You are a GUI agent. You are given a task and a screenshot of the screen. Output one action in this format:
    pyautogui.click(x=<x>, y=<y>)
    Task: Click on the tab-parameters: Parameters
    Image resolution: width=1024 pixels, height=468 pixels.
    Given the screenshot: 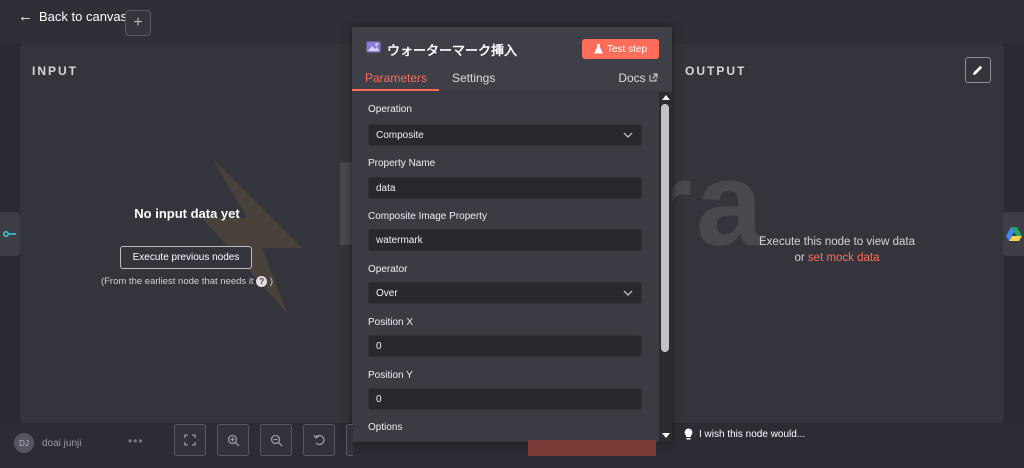 What is the action you would take?
    pyautogui.click(x=396, y=78)
    